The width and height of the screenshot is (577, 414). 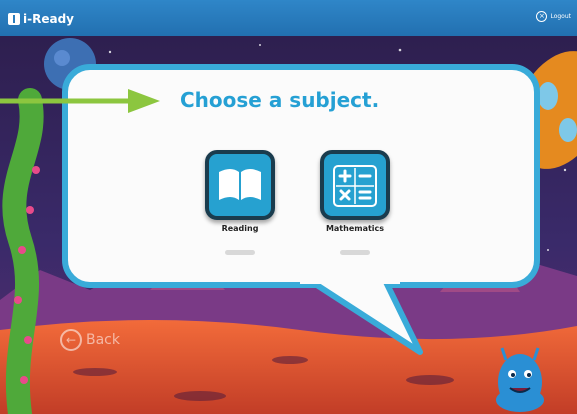 I want to click on mathematics-label: Mathematics, so click(x=355, y=228).